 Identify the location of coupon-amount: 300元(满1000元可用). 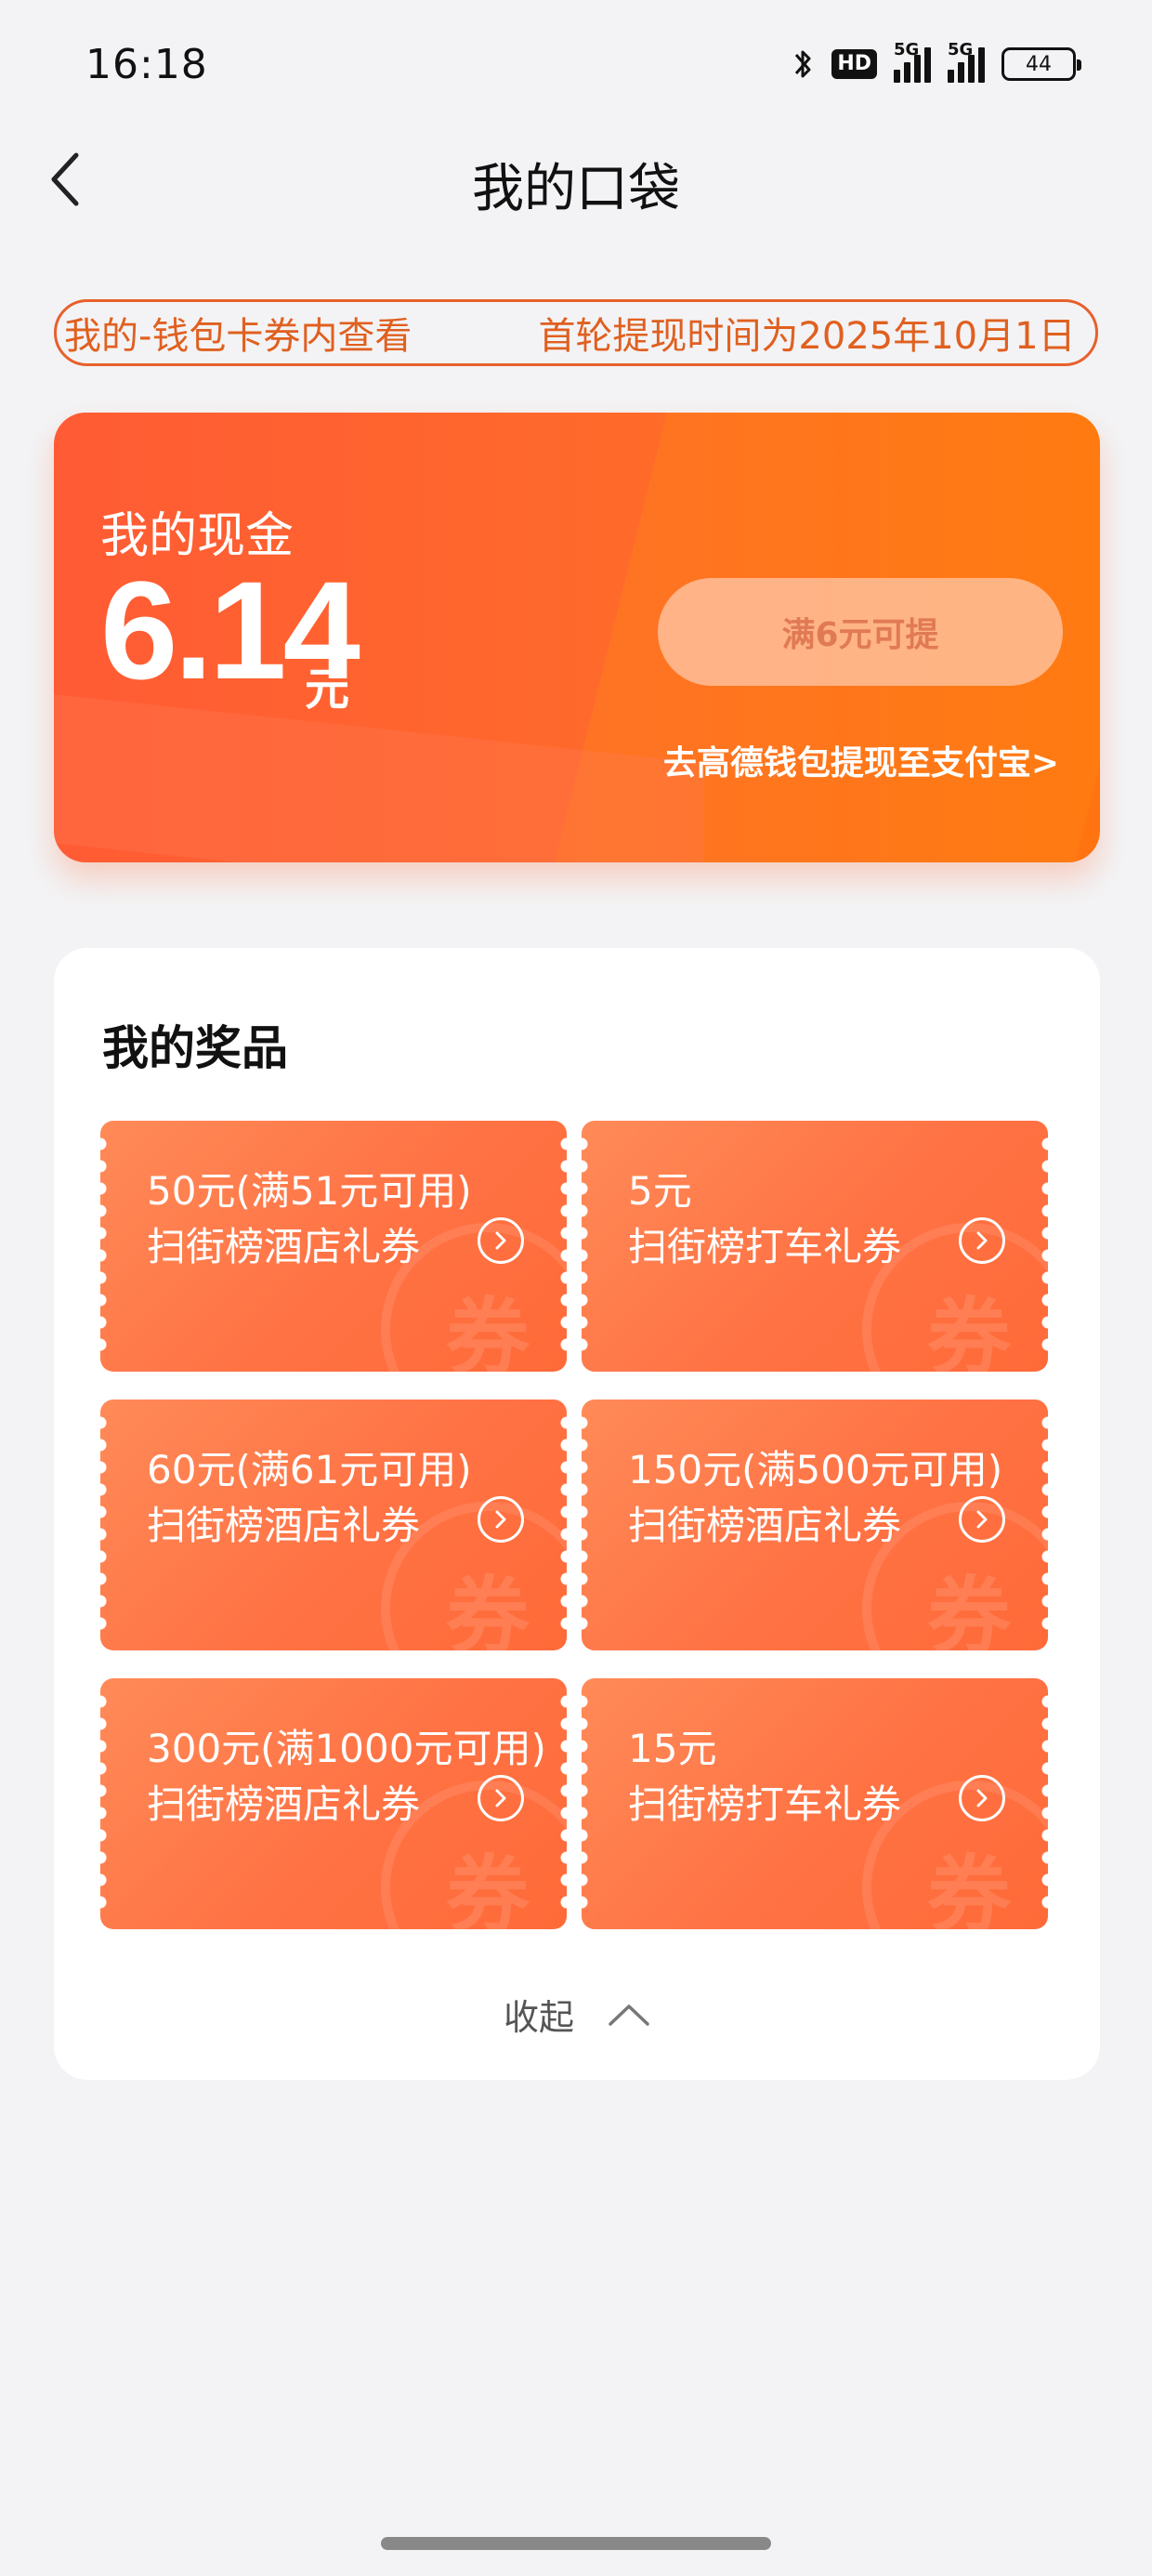
(346, 1748).